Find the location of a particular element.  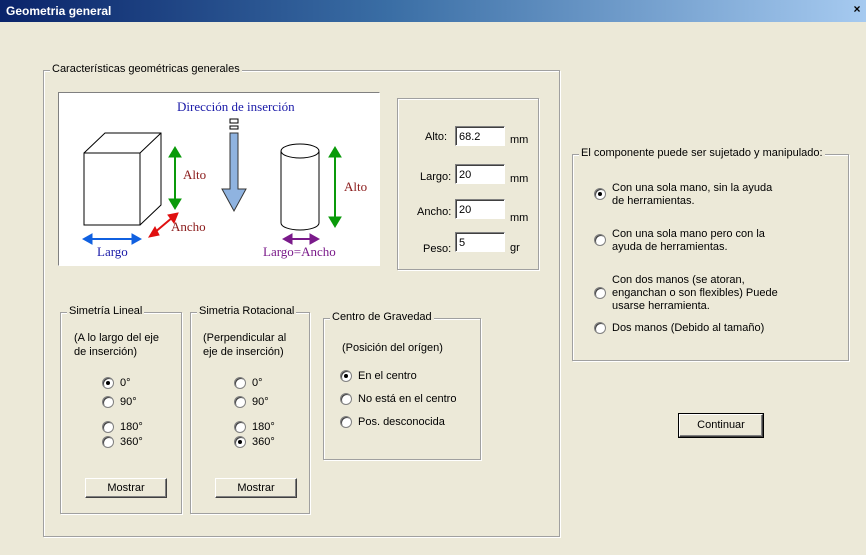

sujecion-label-2a: Con dos manos (se atoran, is located at coordinates (678, 280).